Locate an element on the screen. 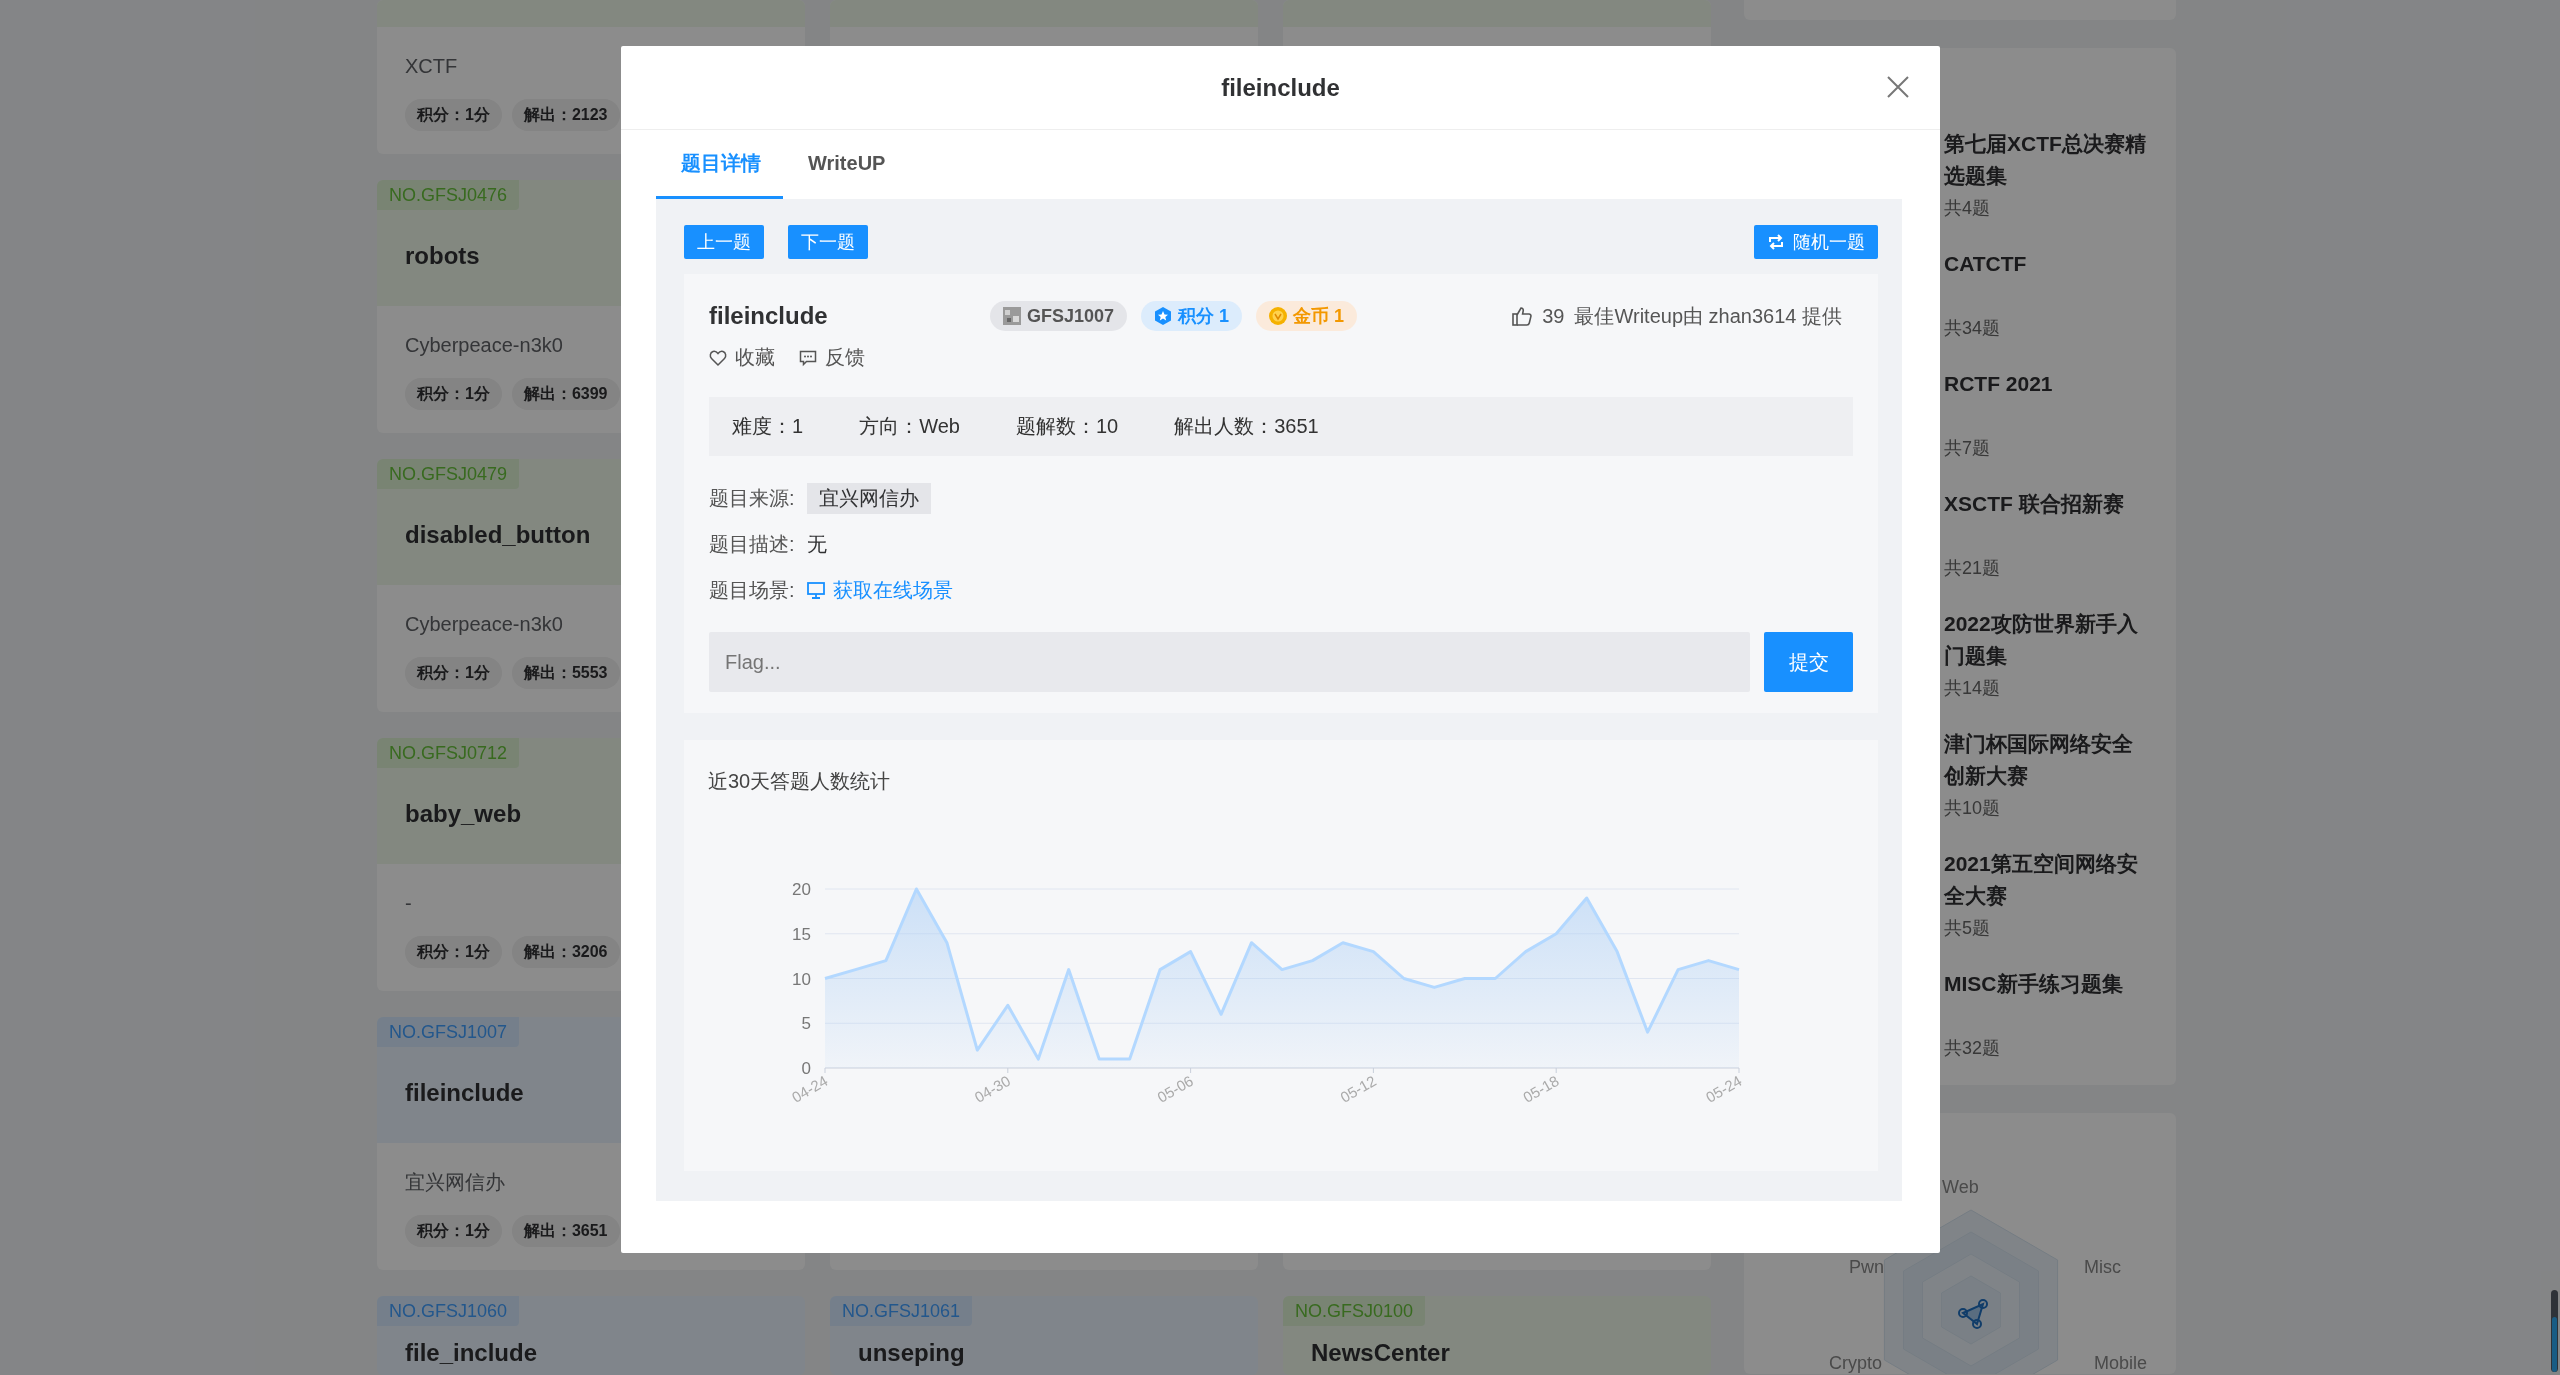  dialog-title: fileinclude is located at coordinates (1280, 87).